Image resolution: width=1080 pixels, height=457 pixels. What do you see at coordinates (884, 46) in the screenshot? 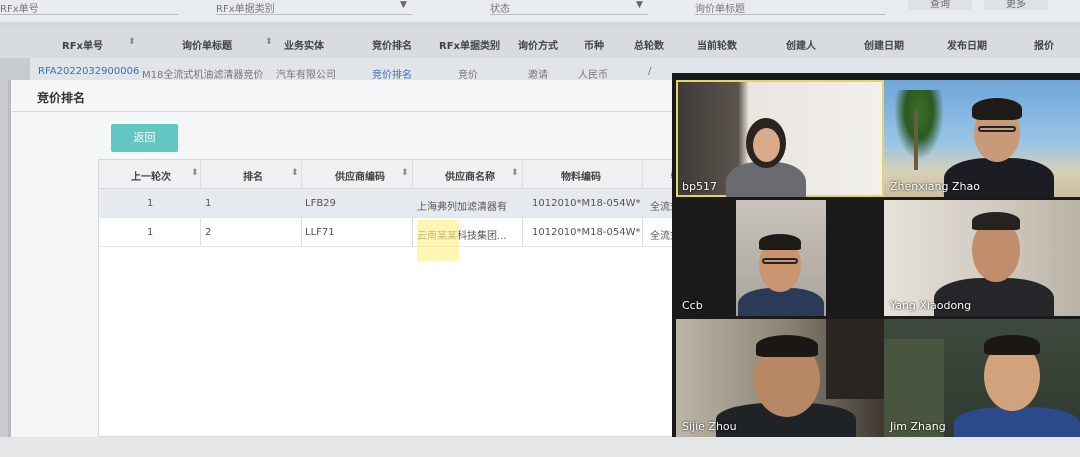
I see `col-create-date: 创建日期` at bounding box center [884, 46].